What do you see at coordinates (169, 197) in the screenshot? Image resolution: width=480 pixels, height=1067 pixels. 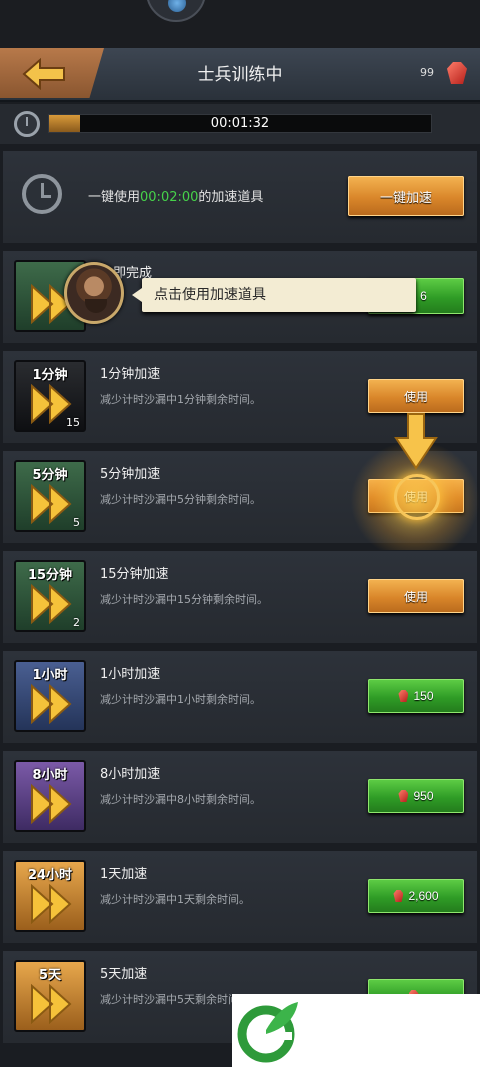 I see `one-click-time: 00:02:00` at bounding box center [169, 197].